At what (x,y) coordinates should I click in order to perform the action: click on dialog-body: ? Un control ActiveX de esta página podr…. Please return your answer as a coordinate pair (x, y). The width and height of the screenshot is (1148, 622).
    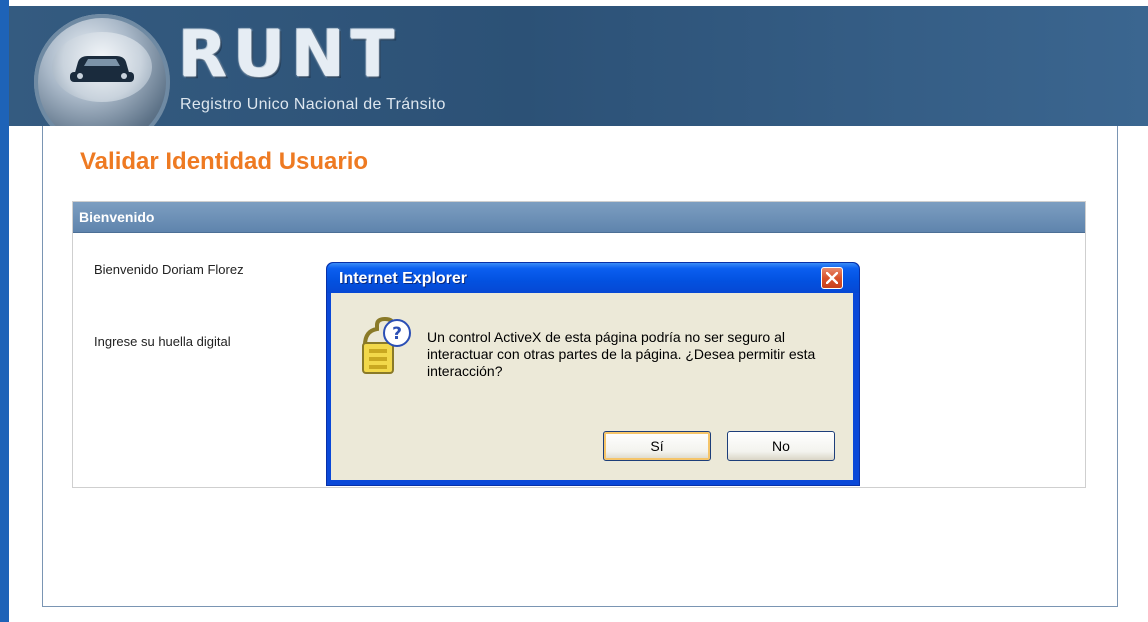
    Looking at the image, I should click on (592, 386).